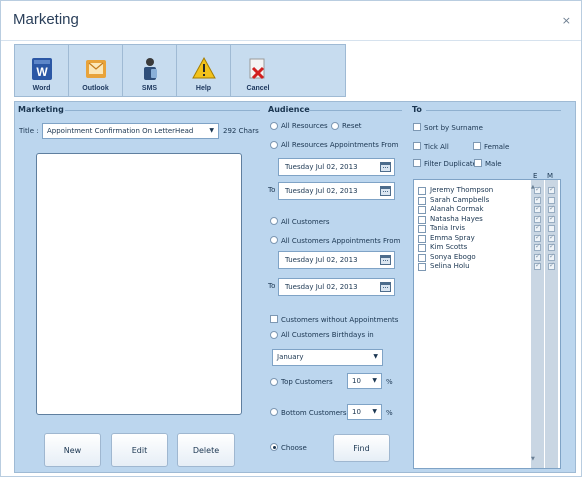  What do you see at coordinates (327, 357) in the screenshot?
I see `month-select: January ▼` at bounding box center [327, 357].